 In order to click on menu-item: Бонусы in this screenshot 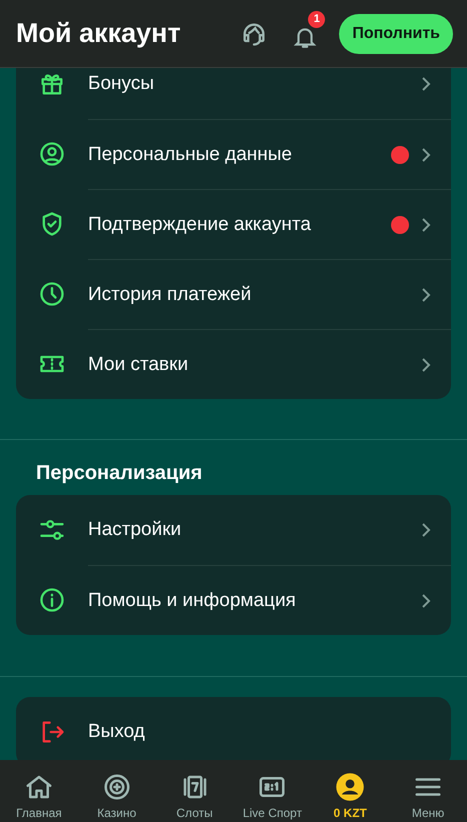, I will do `click(233, 93)`.